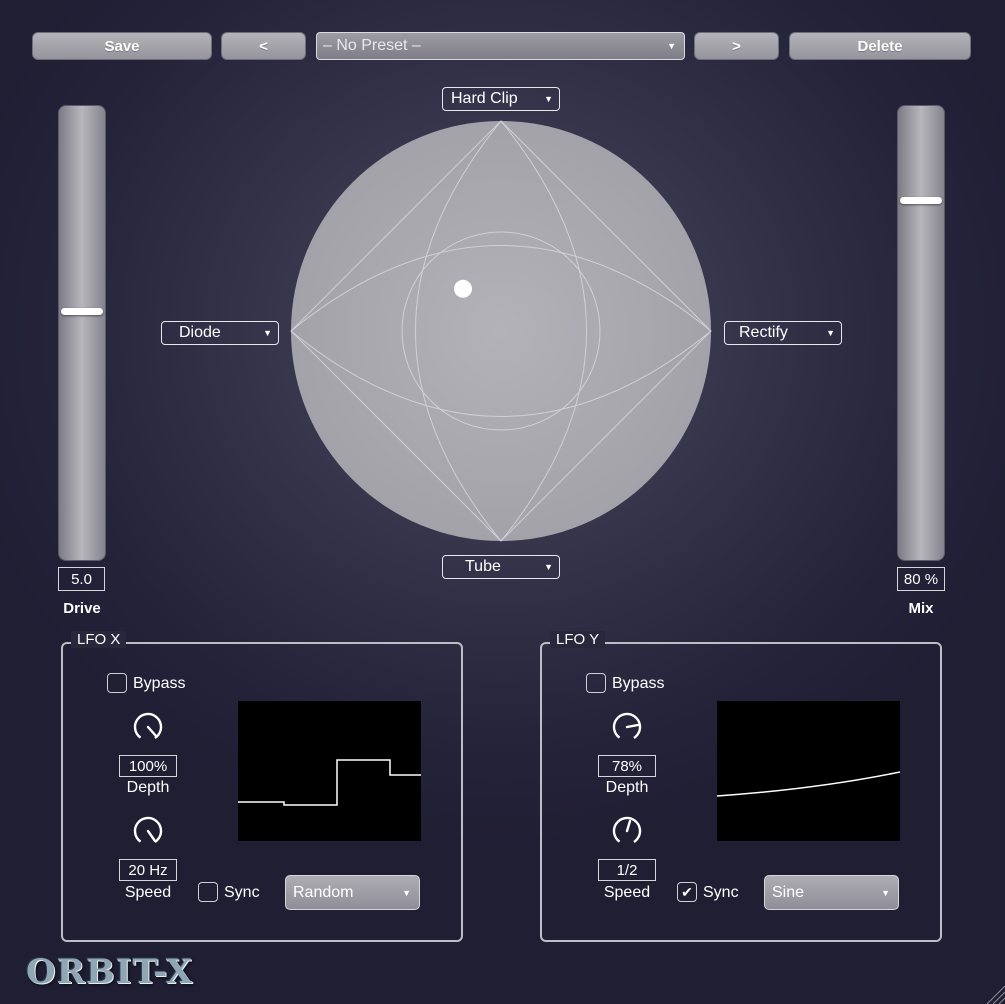 The width and height of the screenshot is (1005, 1004). What do you see at coordinates (788, 892) in the screenshot?
I see `lfo-y-waveform-value: Sine` at bounding box center [788, 892].